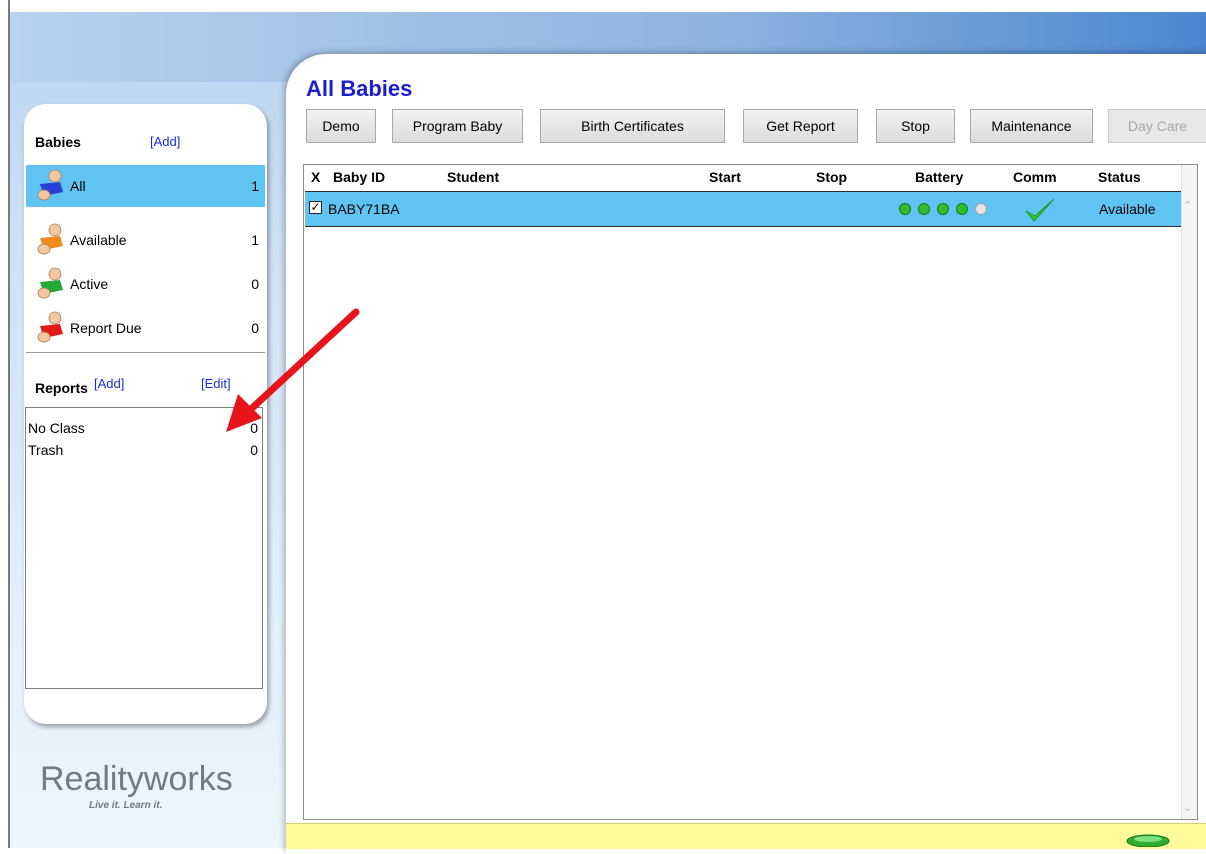 This screenshot has height=854, width=1206. What do you see at coordinates (745, 209) in the screenshot?
I see `table-row: ✓ BABY71BA Available` at bounding box center [745, 209].